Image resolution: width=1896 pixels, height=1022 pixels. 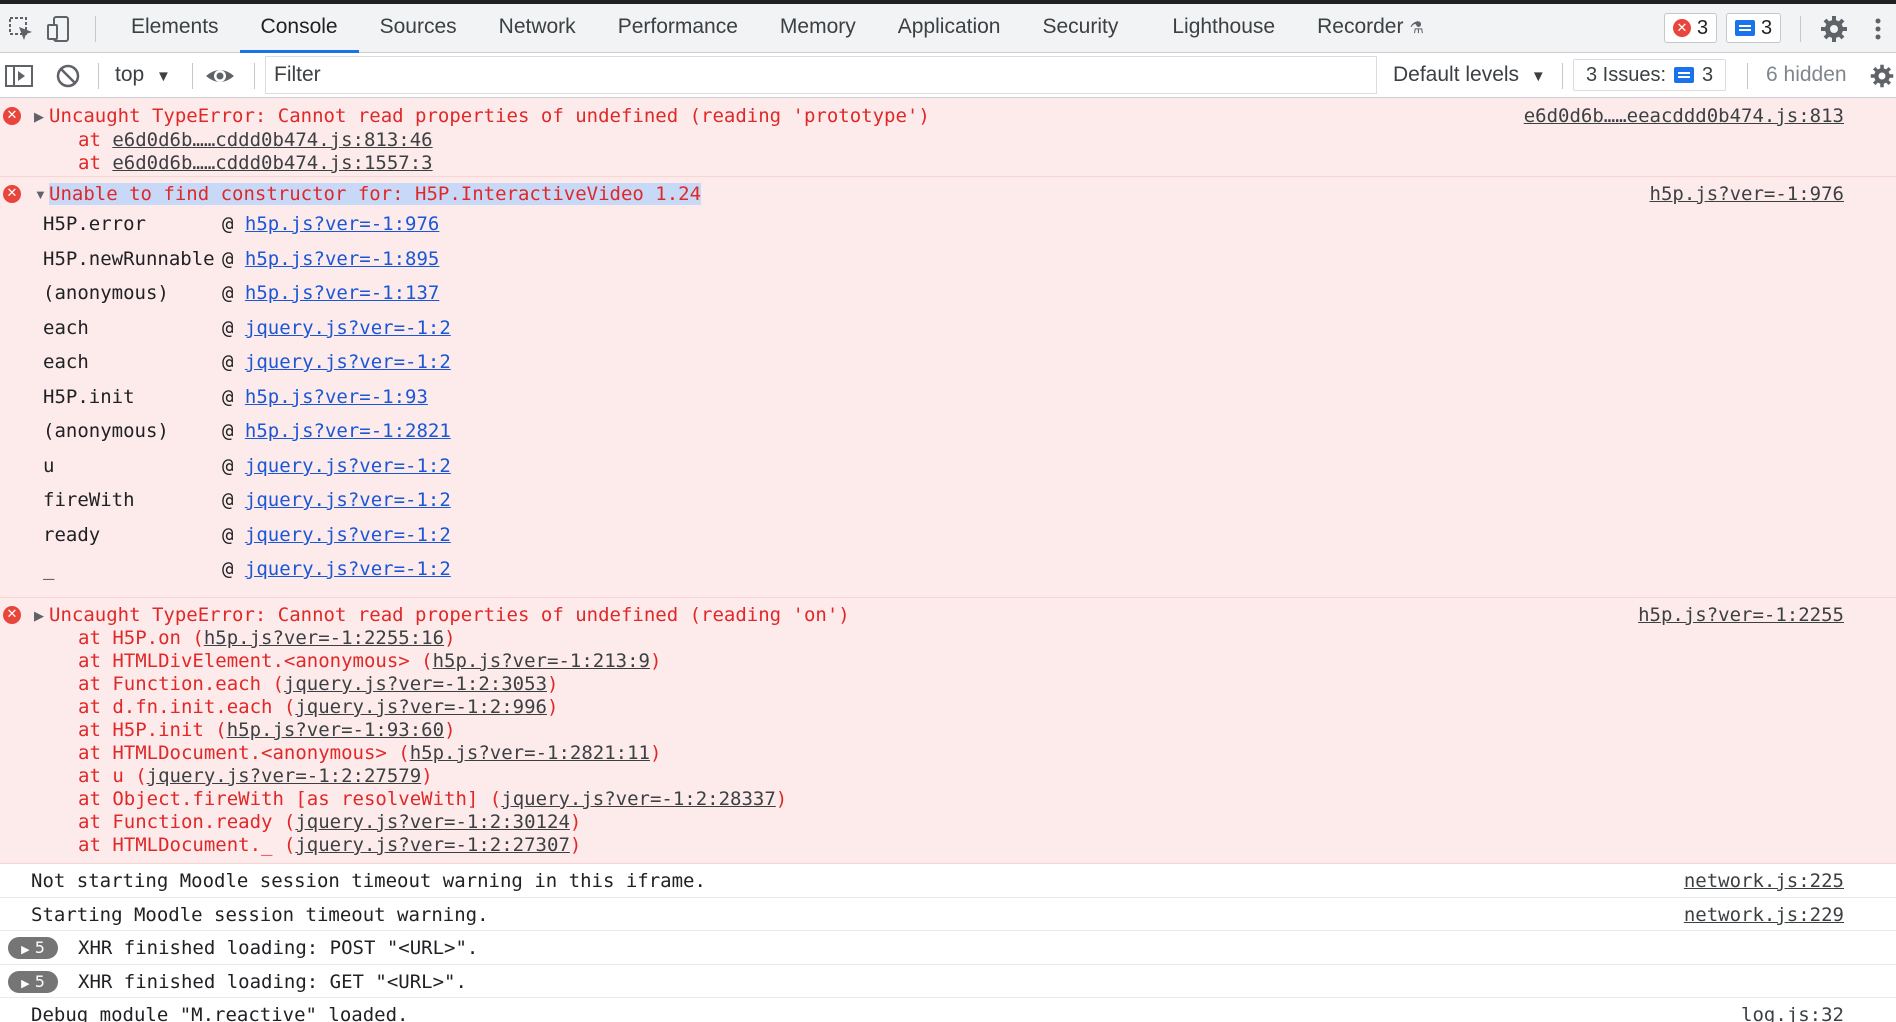 I want to click on stack-line: at e6d0d6b……cddd0b474.js:813:46, so click(x=255, y=140).